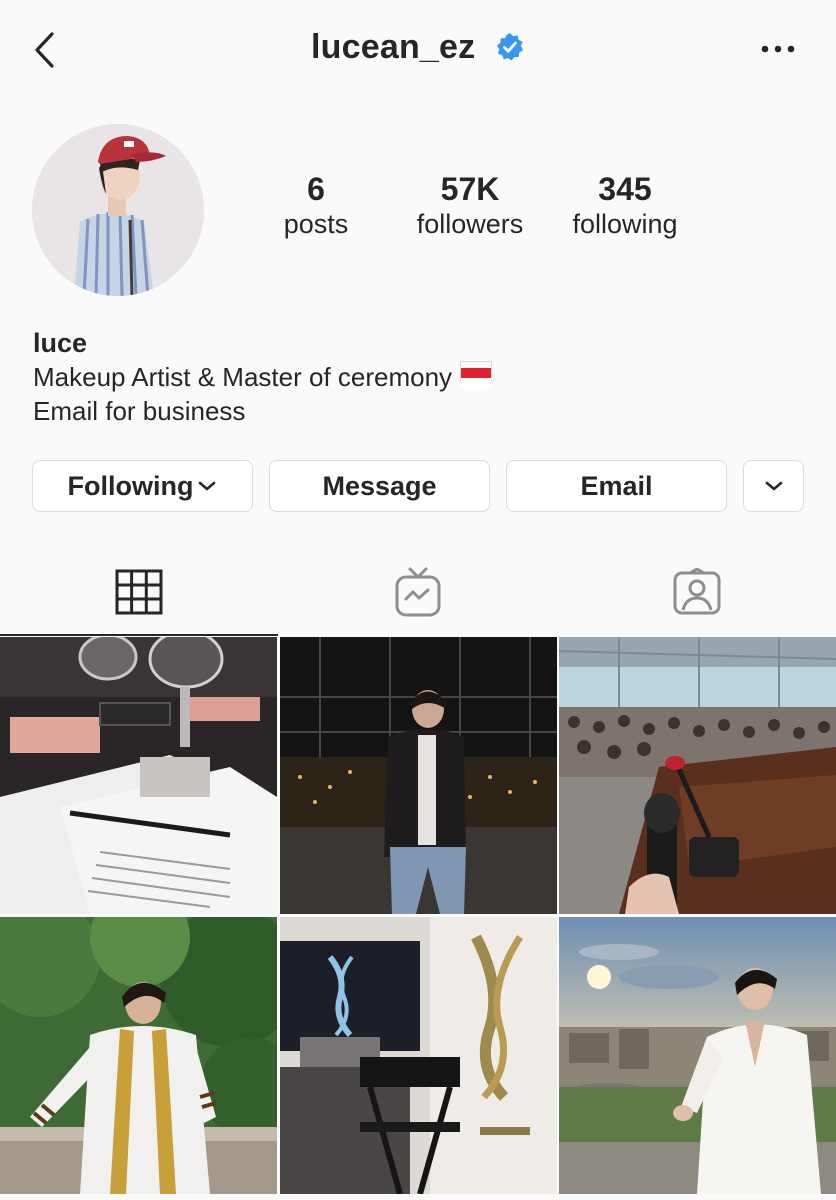  Describe the element at coordinates (139, 411) in the screenshot. I see `bio-text-2: Email for business` at that location.